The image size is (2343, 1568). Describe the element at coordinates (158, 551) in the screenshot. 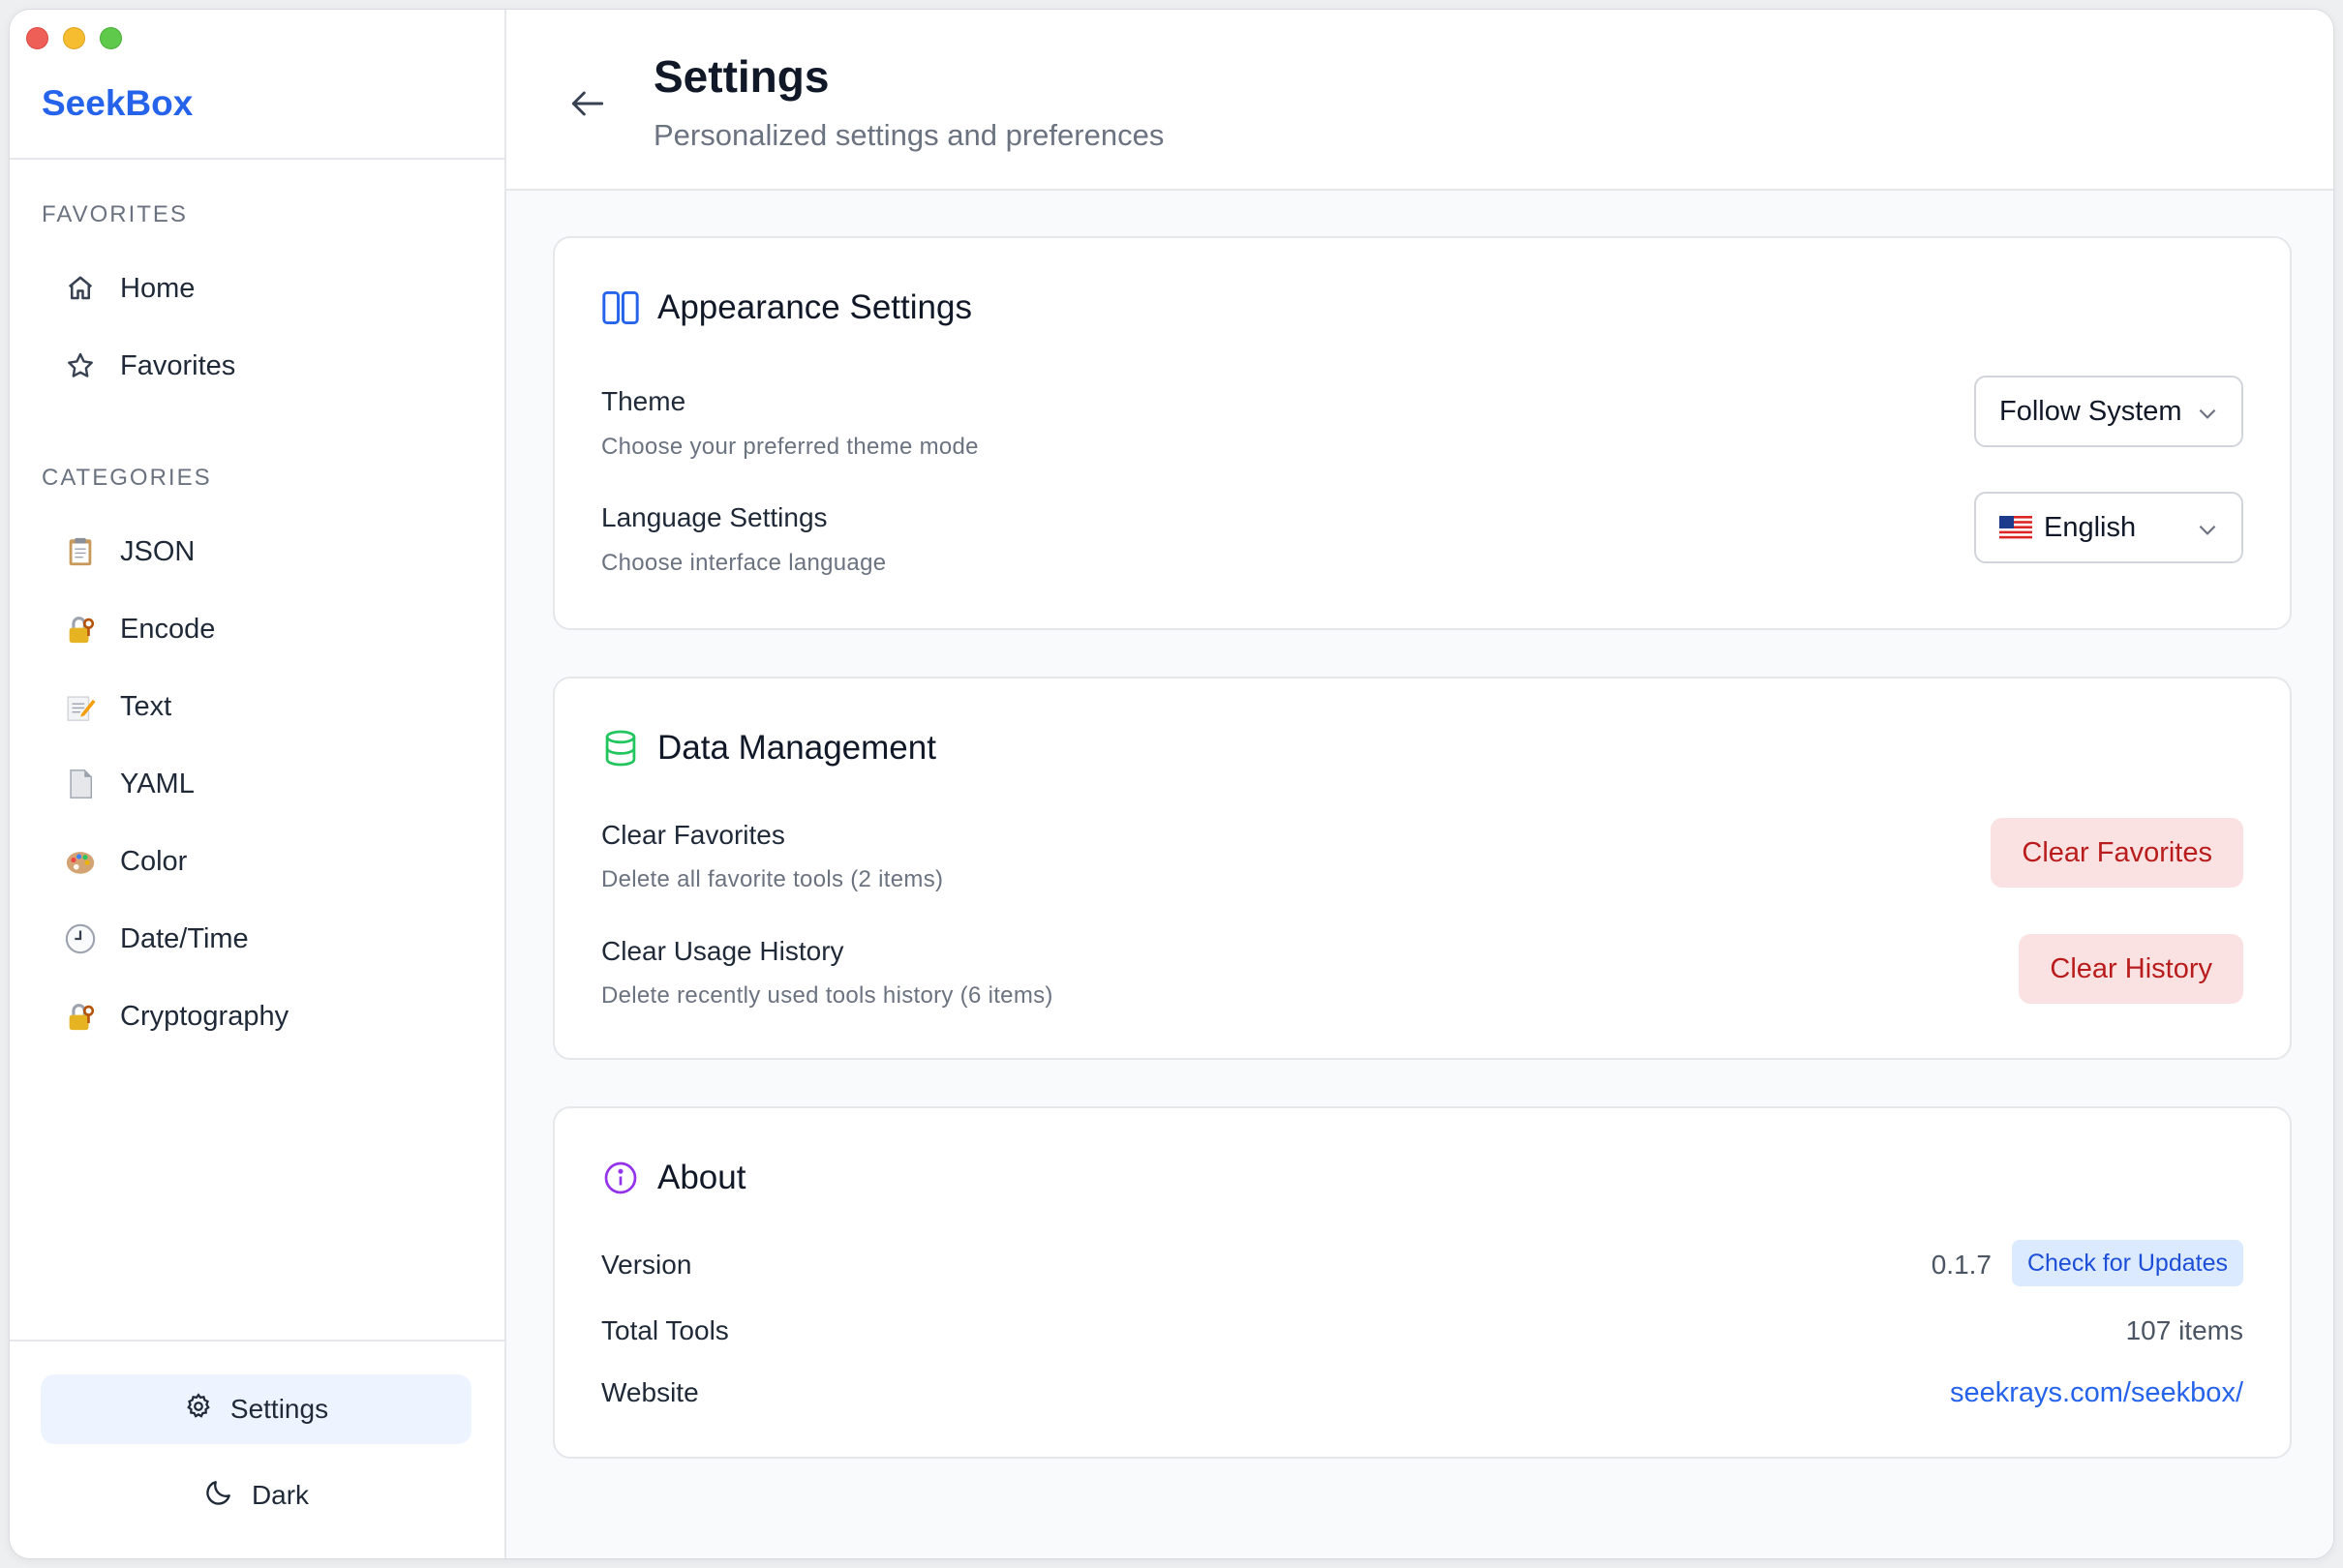

I see `sidebar-item-label: JSON` at that location.